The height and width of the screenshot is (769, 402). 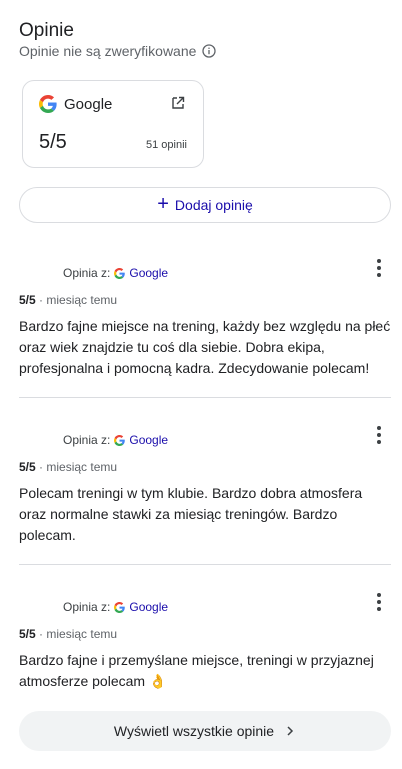 I want to click on section-title: Opinie, so click(x=46, y=30).